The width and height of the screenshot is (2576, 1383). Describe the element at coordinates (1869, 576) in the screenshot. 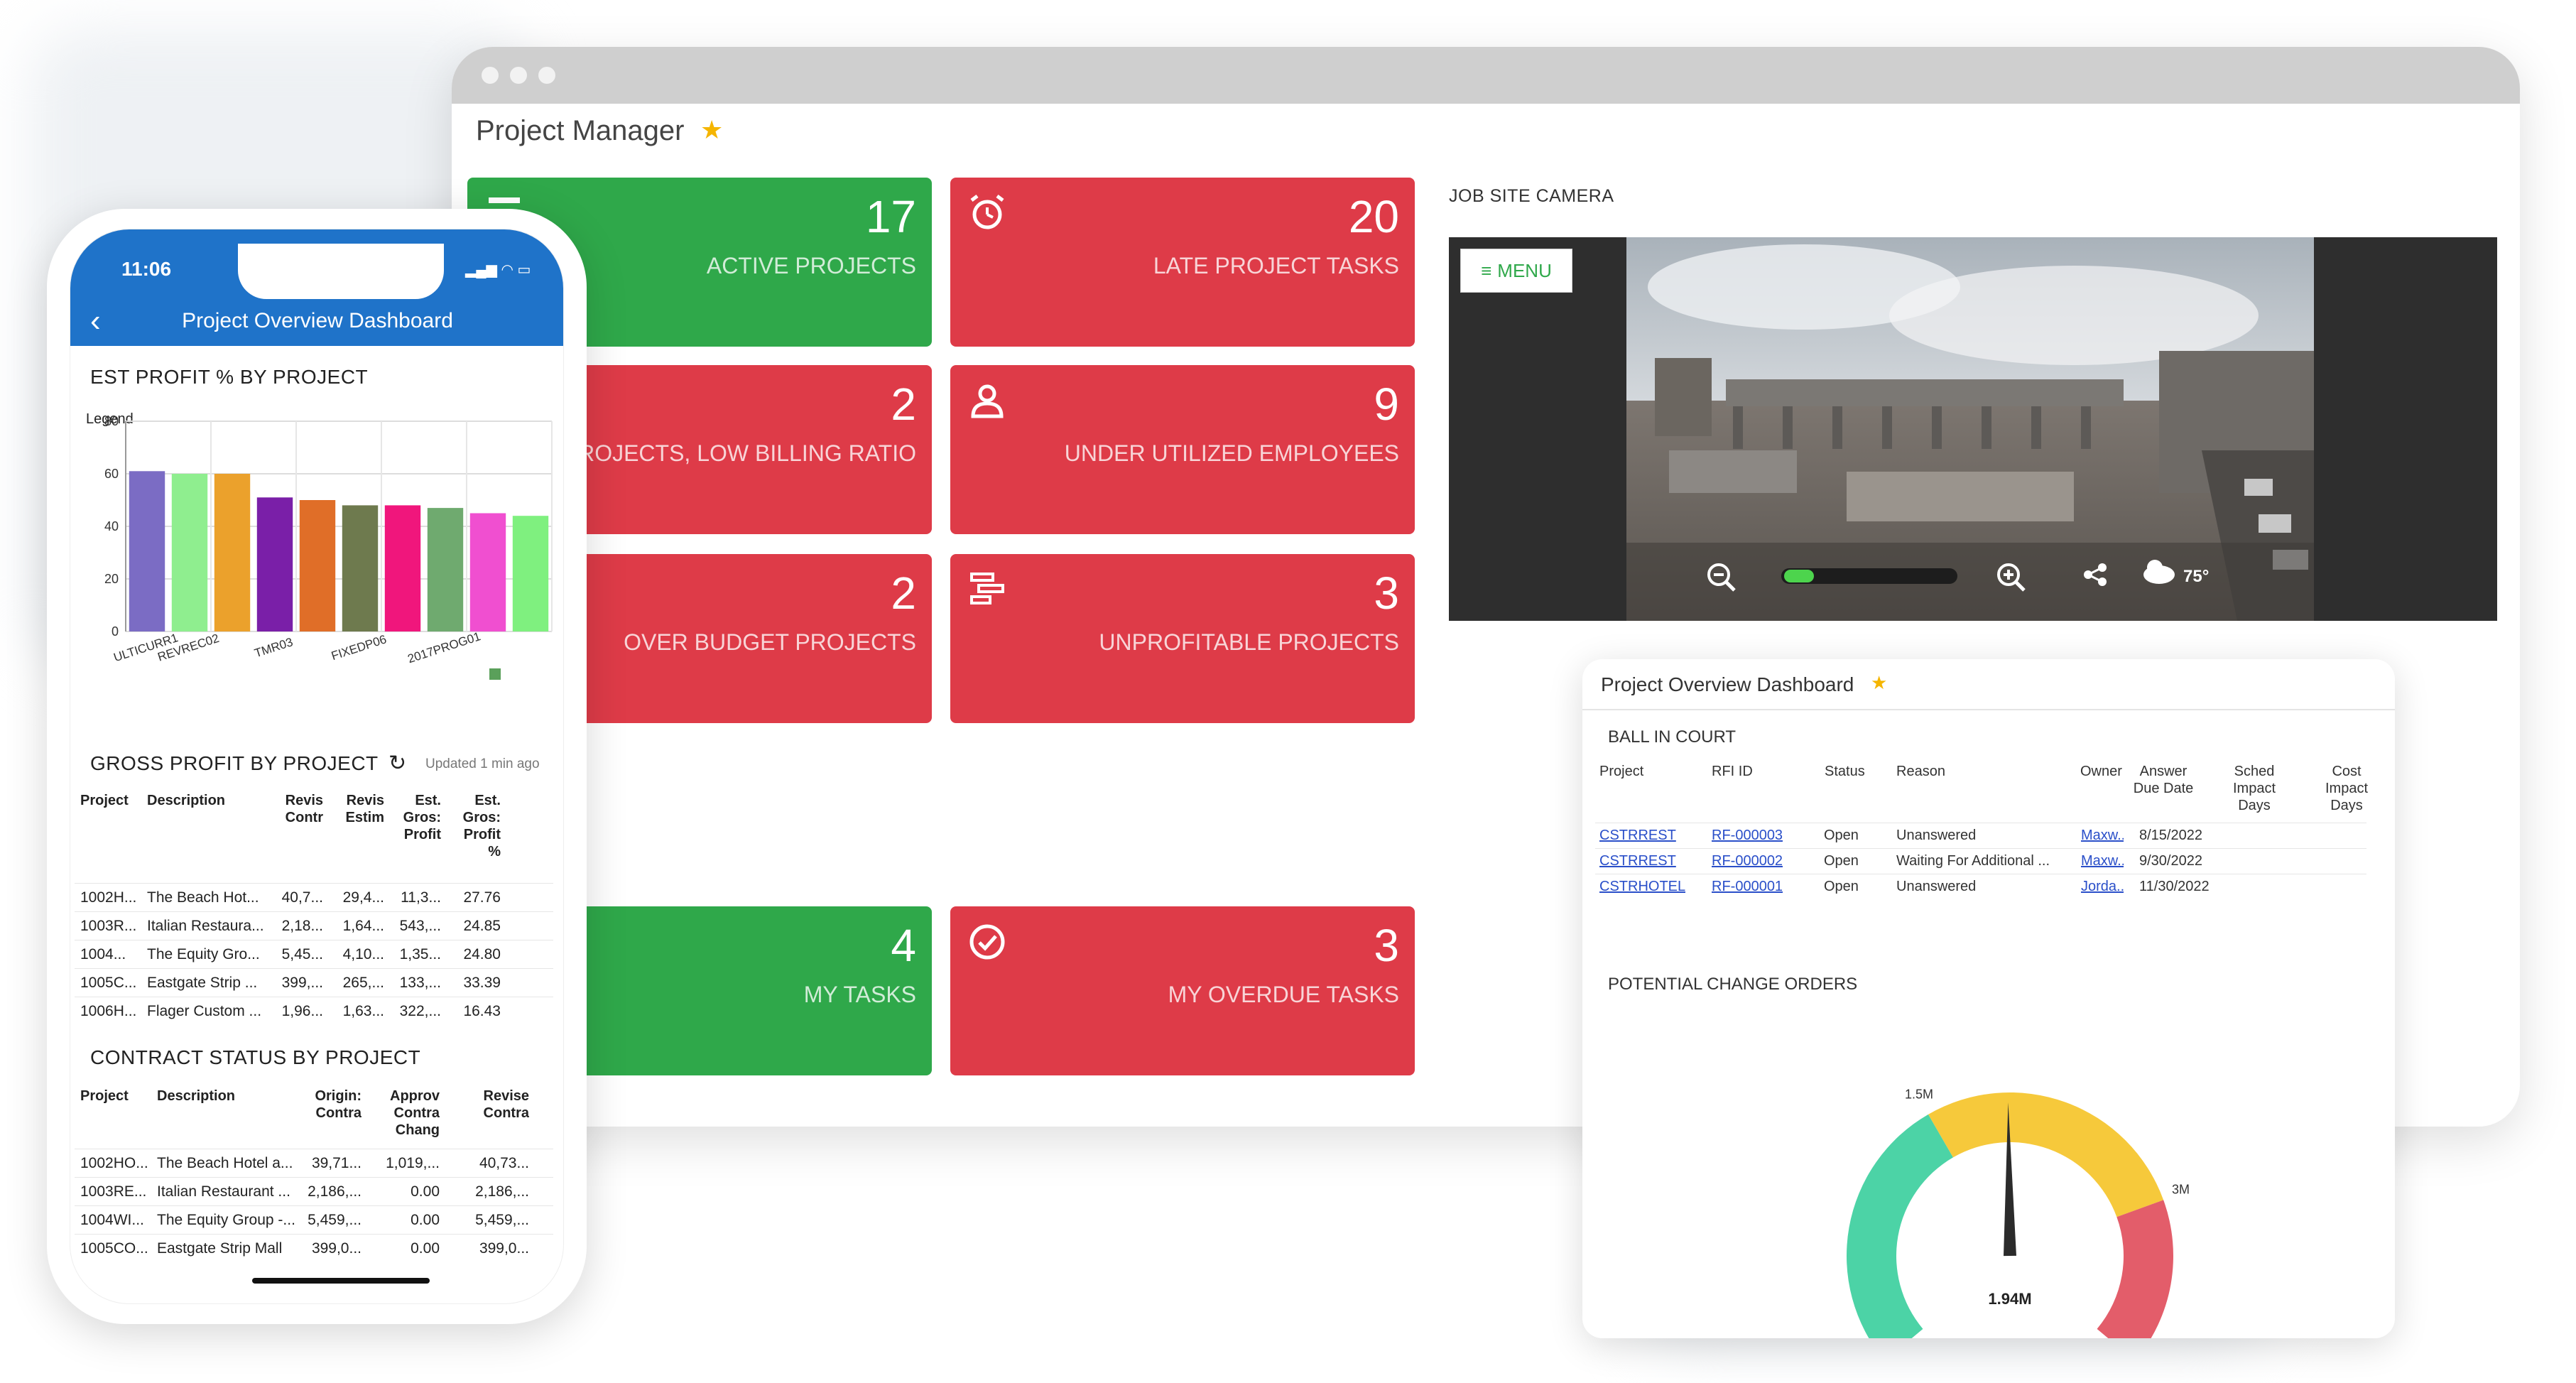

I see `zoom-slider` at that location.